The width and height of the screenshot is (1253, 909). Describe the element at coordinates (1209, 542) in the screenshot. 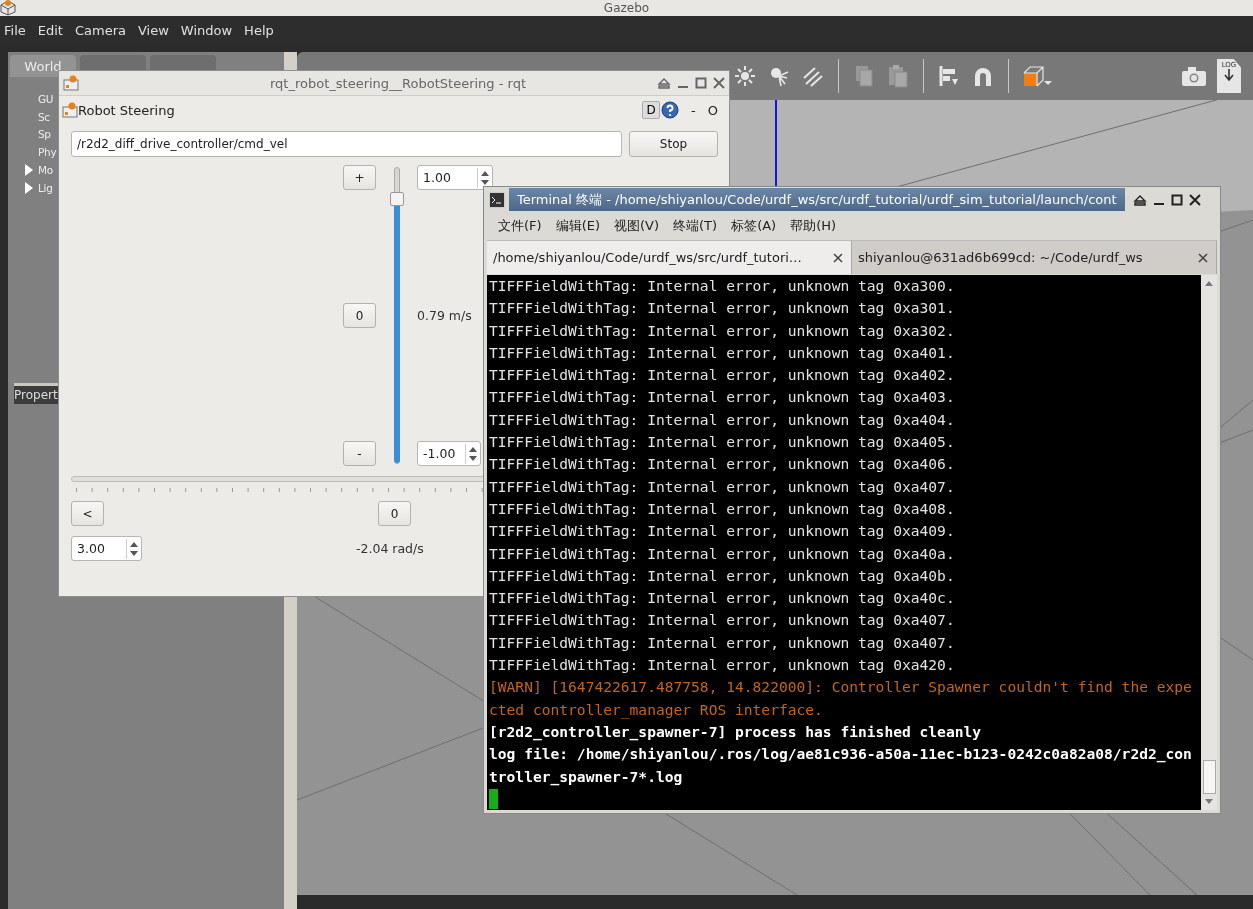

I see `scrollbar` at that location.